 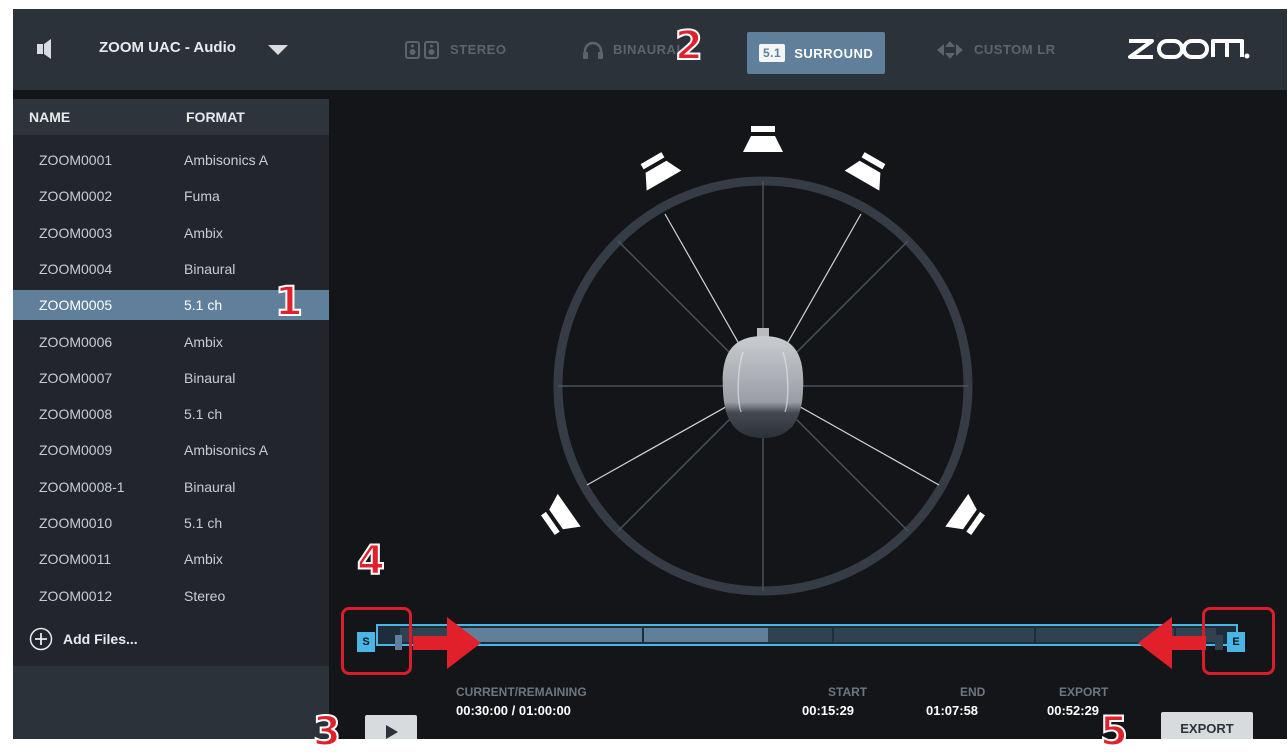 I want to click on surround-badge: 5.1, so click(x=772, y=53).